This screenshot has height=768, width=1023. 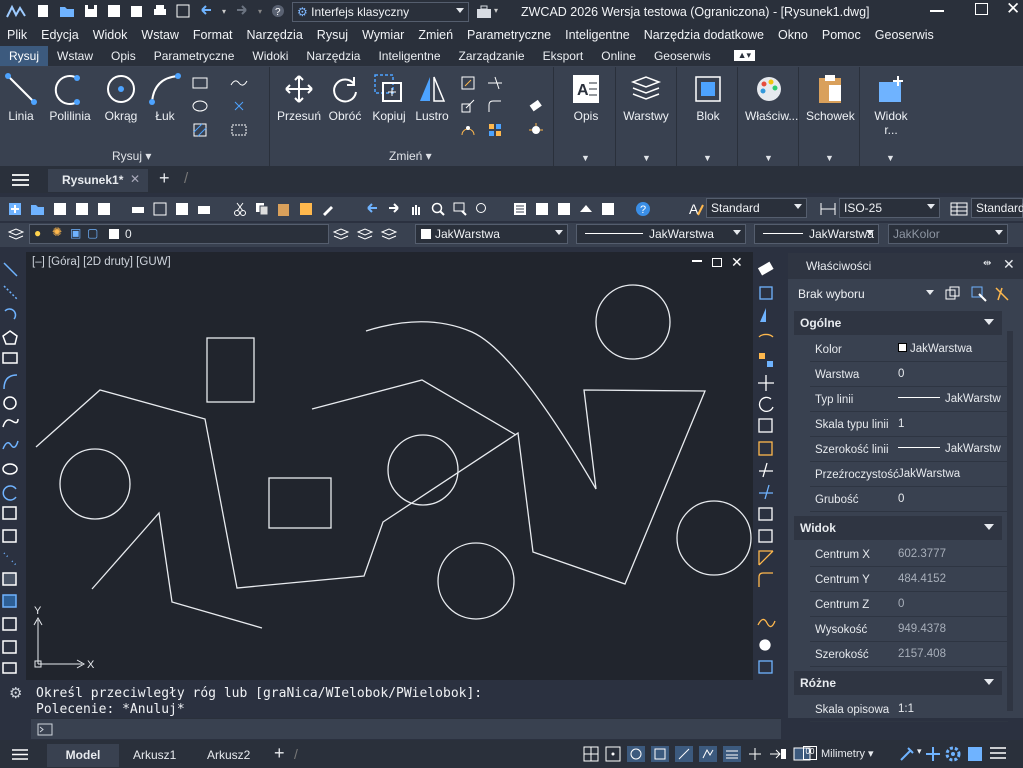 I want to click on spline-tool-icon, so click(x=10, y=445).